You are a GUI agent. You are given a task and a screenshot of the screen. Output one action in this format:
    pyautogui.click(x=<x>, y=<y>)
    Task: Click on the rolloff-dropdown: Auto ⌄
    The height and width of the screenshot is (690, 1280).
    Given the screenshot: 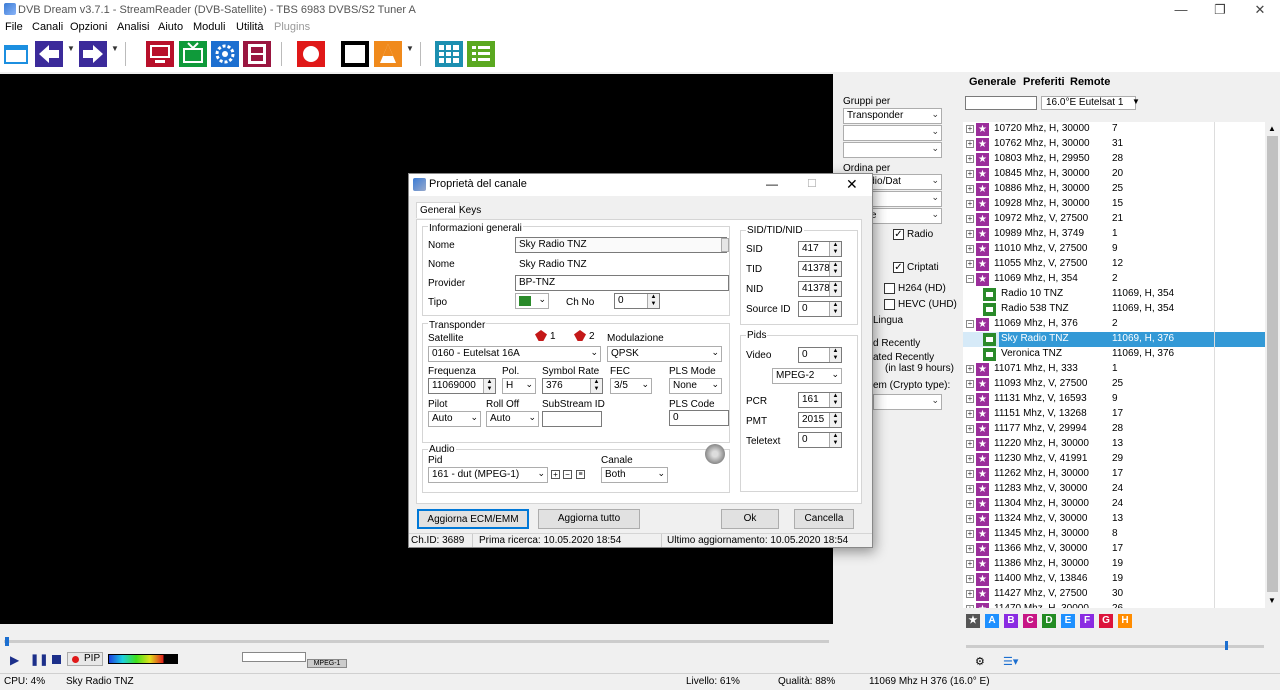 What is the action you would take?
    pyautogui.click(x=512, y=419)
    